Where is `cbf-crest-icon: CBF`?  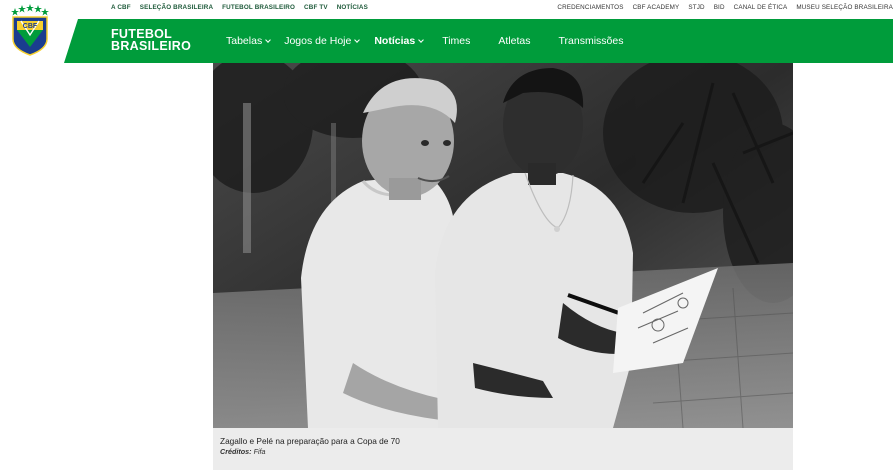
cbf-crest-icon: CBF is located at coordinates (30, 30).